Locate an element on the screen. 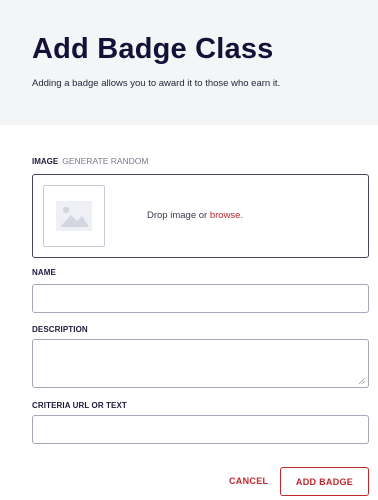  name-label: NAME is located at coordinates (44, 272).